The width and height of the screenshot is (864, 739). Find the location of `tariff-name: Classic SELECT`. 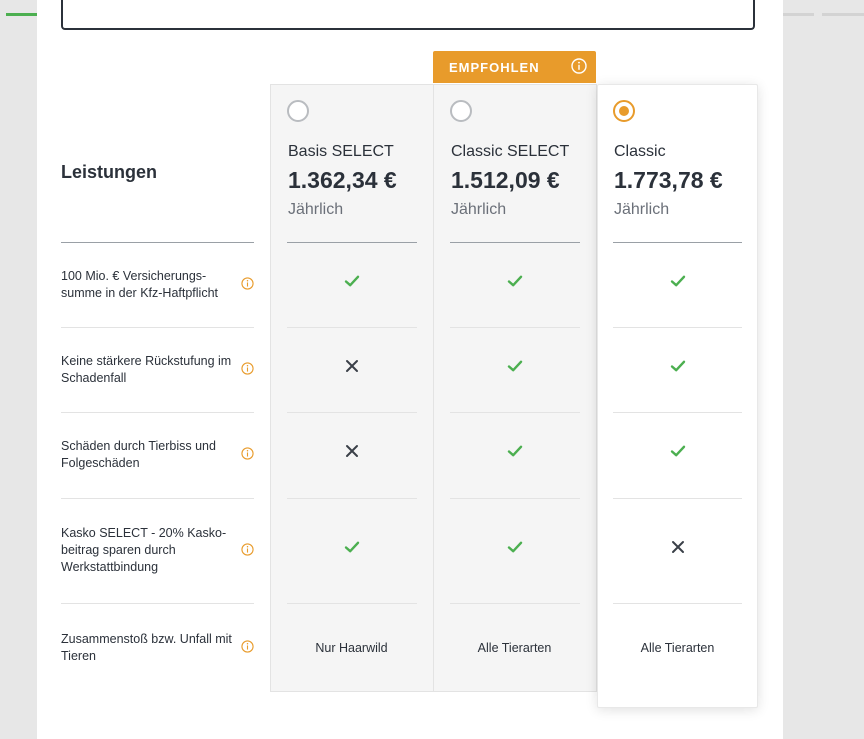

tariff-name: Classic SELECT is located at coordinates (510, 151).